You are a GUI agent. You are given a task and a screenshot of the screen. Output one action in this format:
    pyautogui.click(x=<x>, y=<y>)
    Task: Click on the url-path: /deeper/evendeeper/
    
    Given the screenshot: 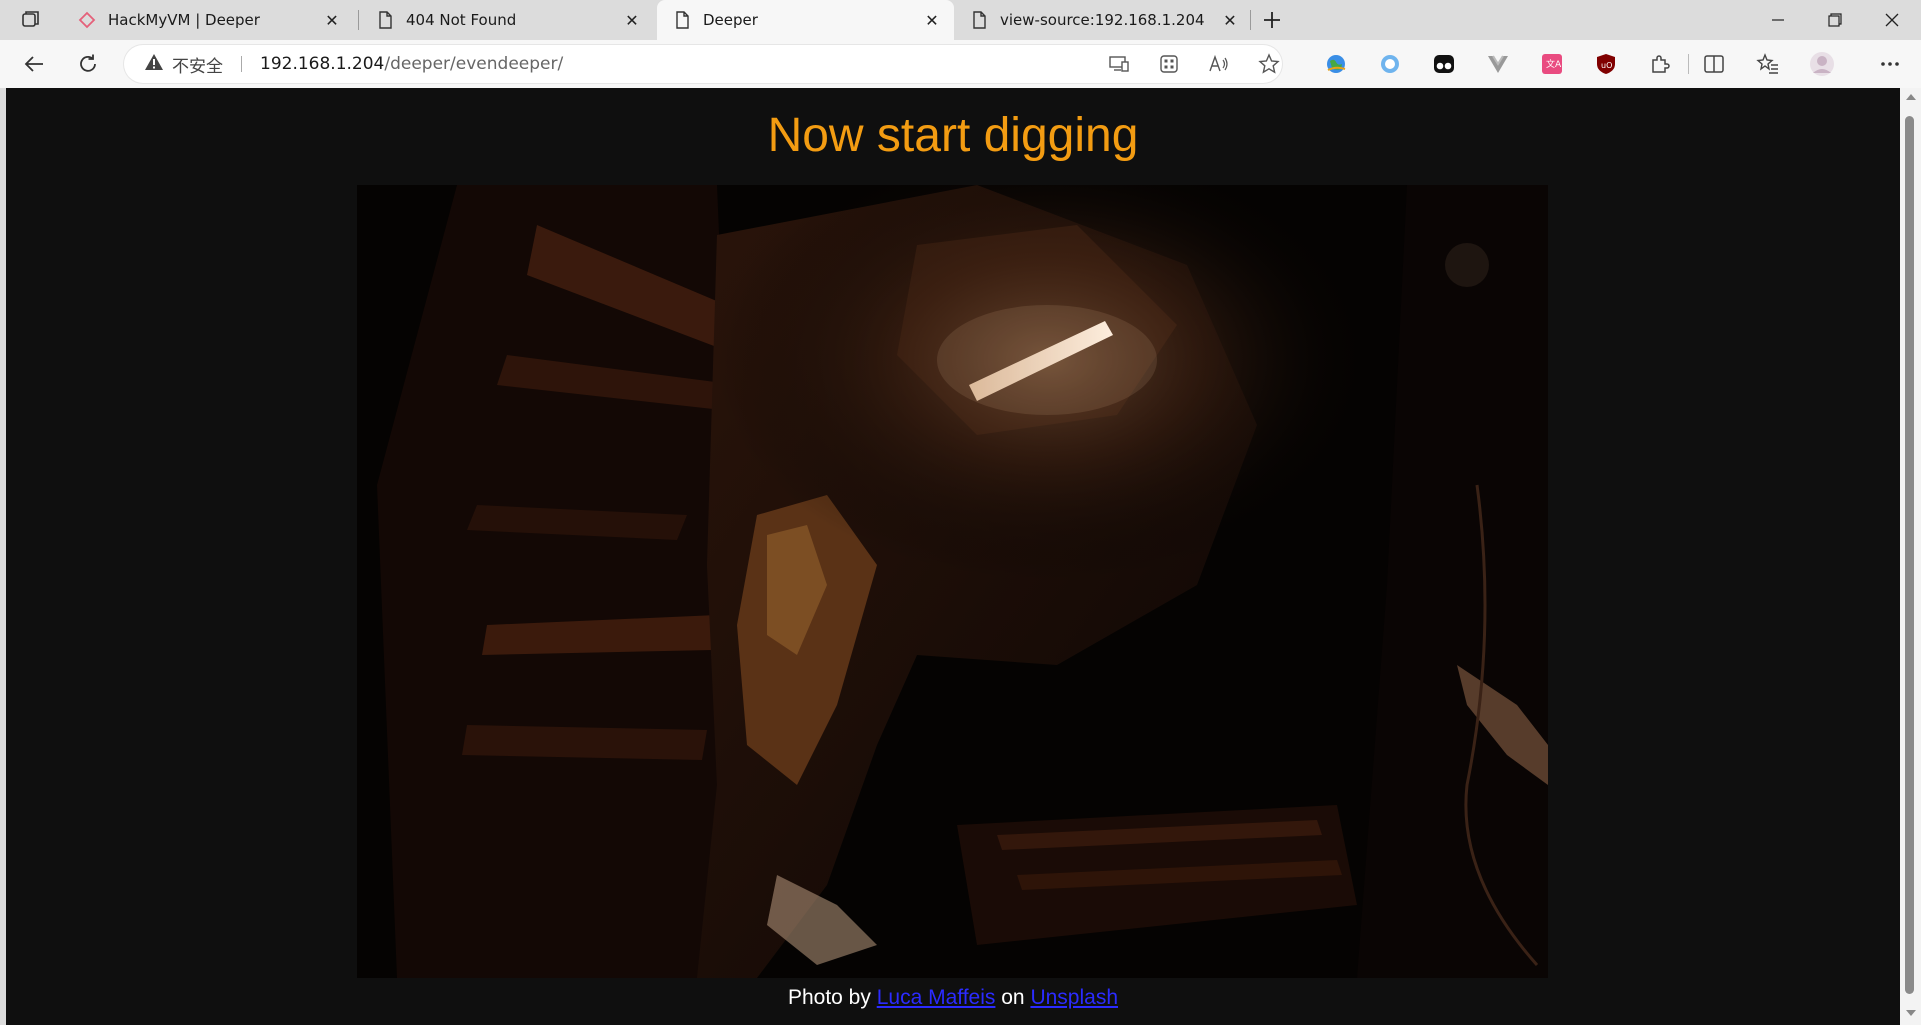 What is the action you would take?
    pyautogui.click(x=474, y=64)
    